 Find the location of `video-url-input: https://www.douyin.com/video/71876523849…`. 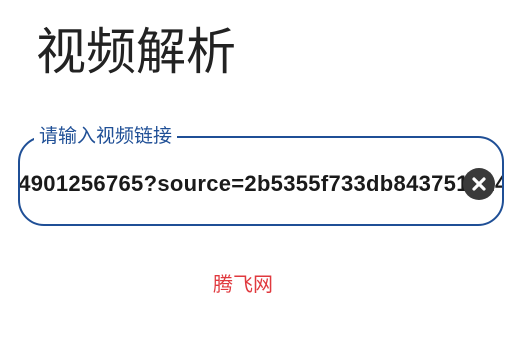

video-url-input: https://www.douyin.com/video/71876523849… is located at coordinates (261, 184).